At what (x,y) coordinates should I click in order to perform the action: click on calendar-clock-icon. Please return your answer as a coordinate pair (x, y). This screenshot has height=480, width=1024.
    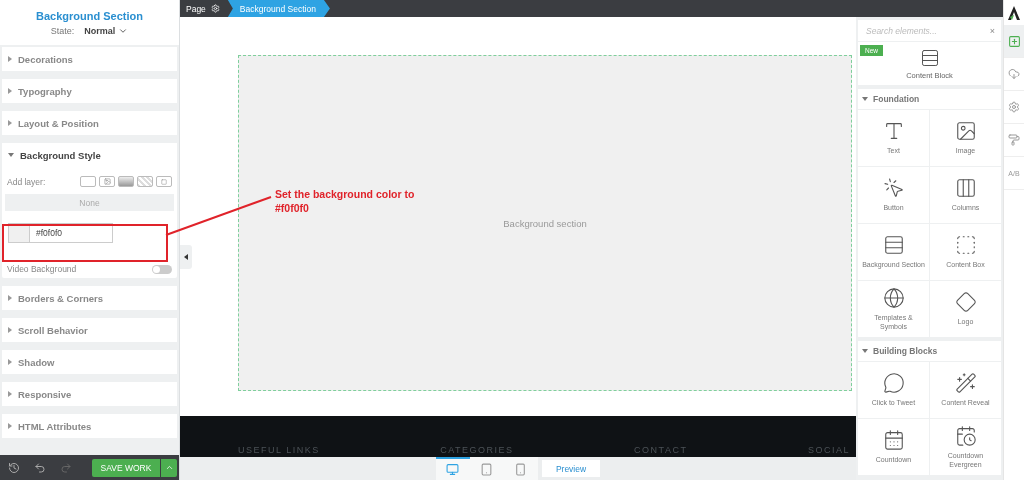
    Looking at the image, I should click on (965, 435).